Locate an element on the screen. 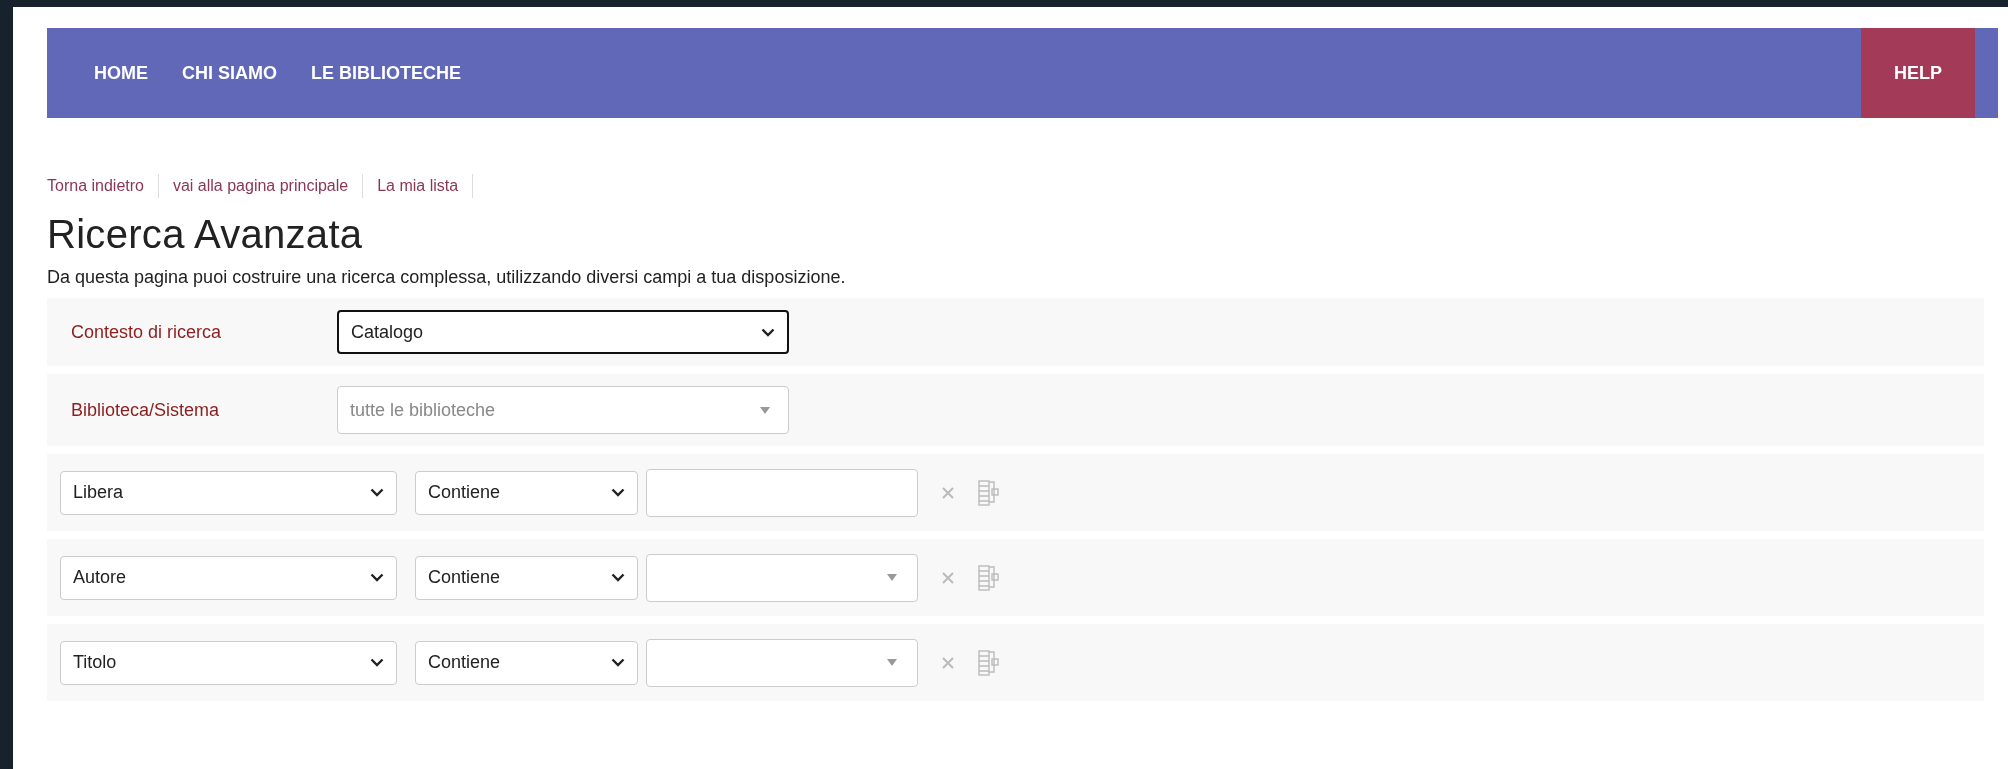  breadcrumb-link: vai alla pagina principale is located at coordinates (261, 186).